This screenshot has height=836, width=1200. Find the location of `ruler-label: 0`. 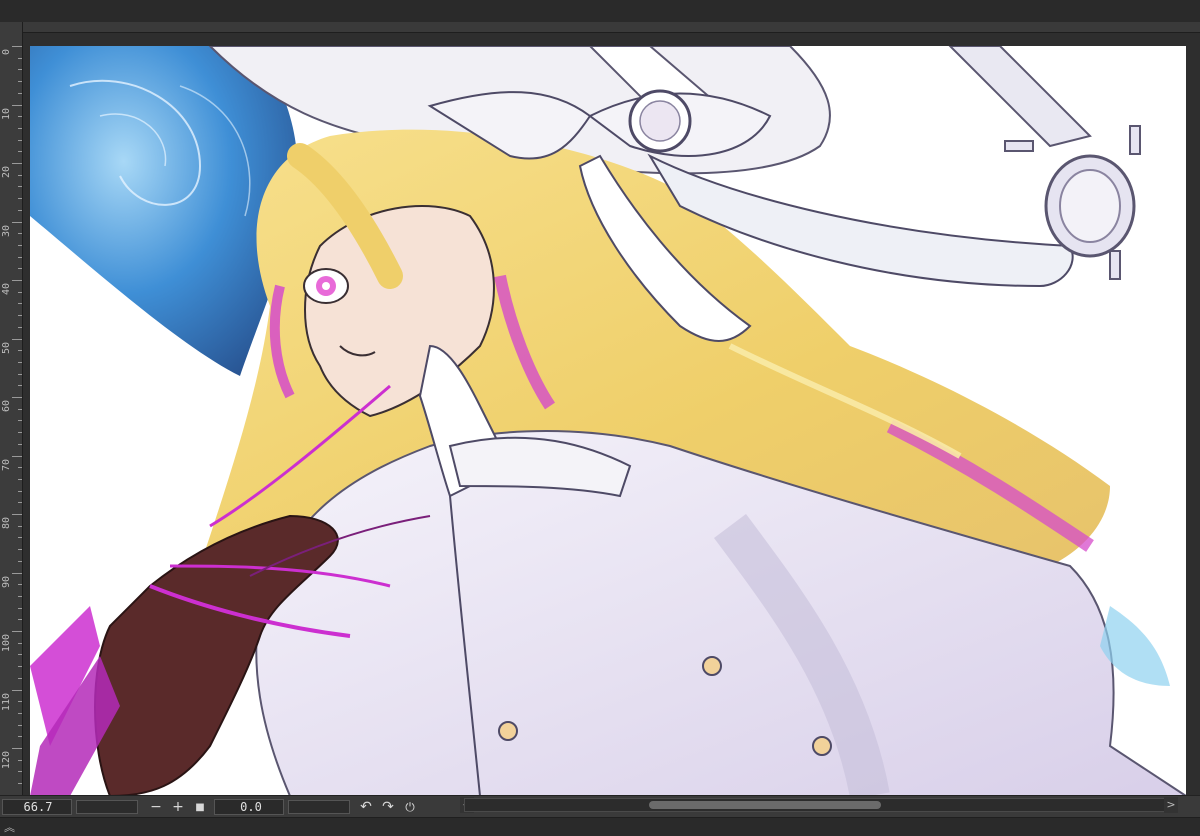

ruler-label: 0 is located at coordinates (6, 52).